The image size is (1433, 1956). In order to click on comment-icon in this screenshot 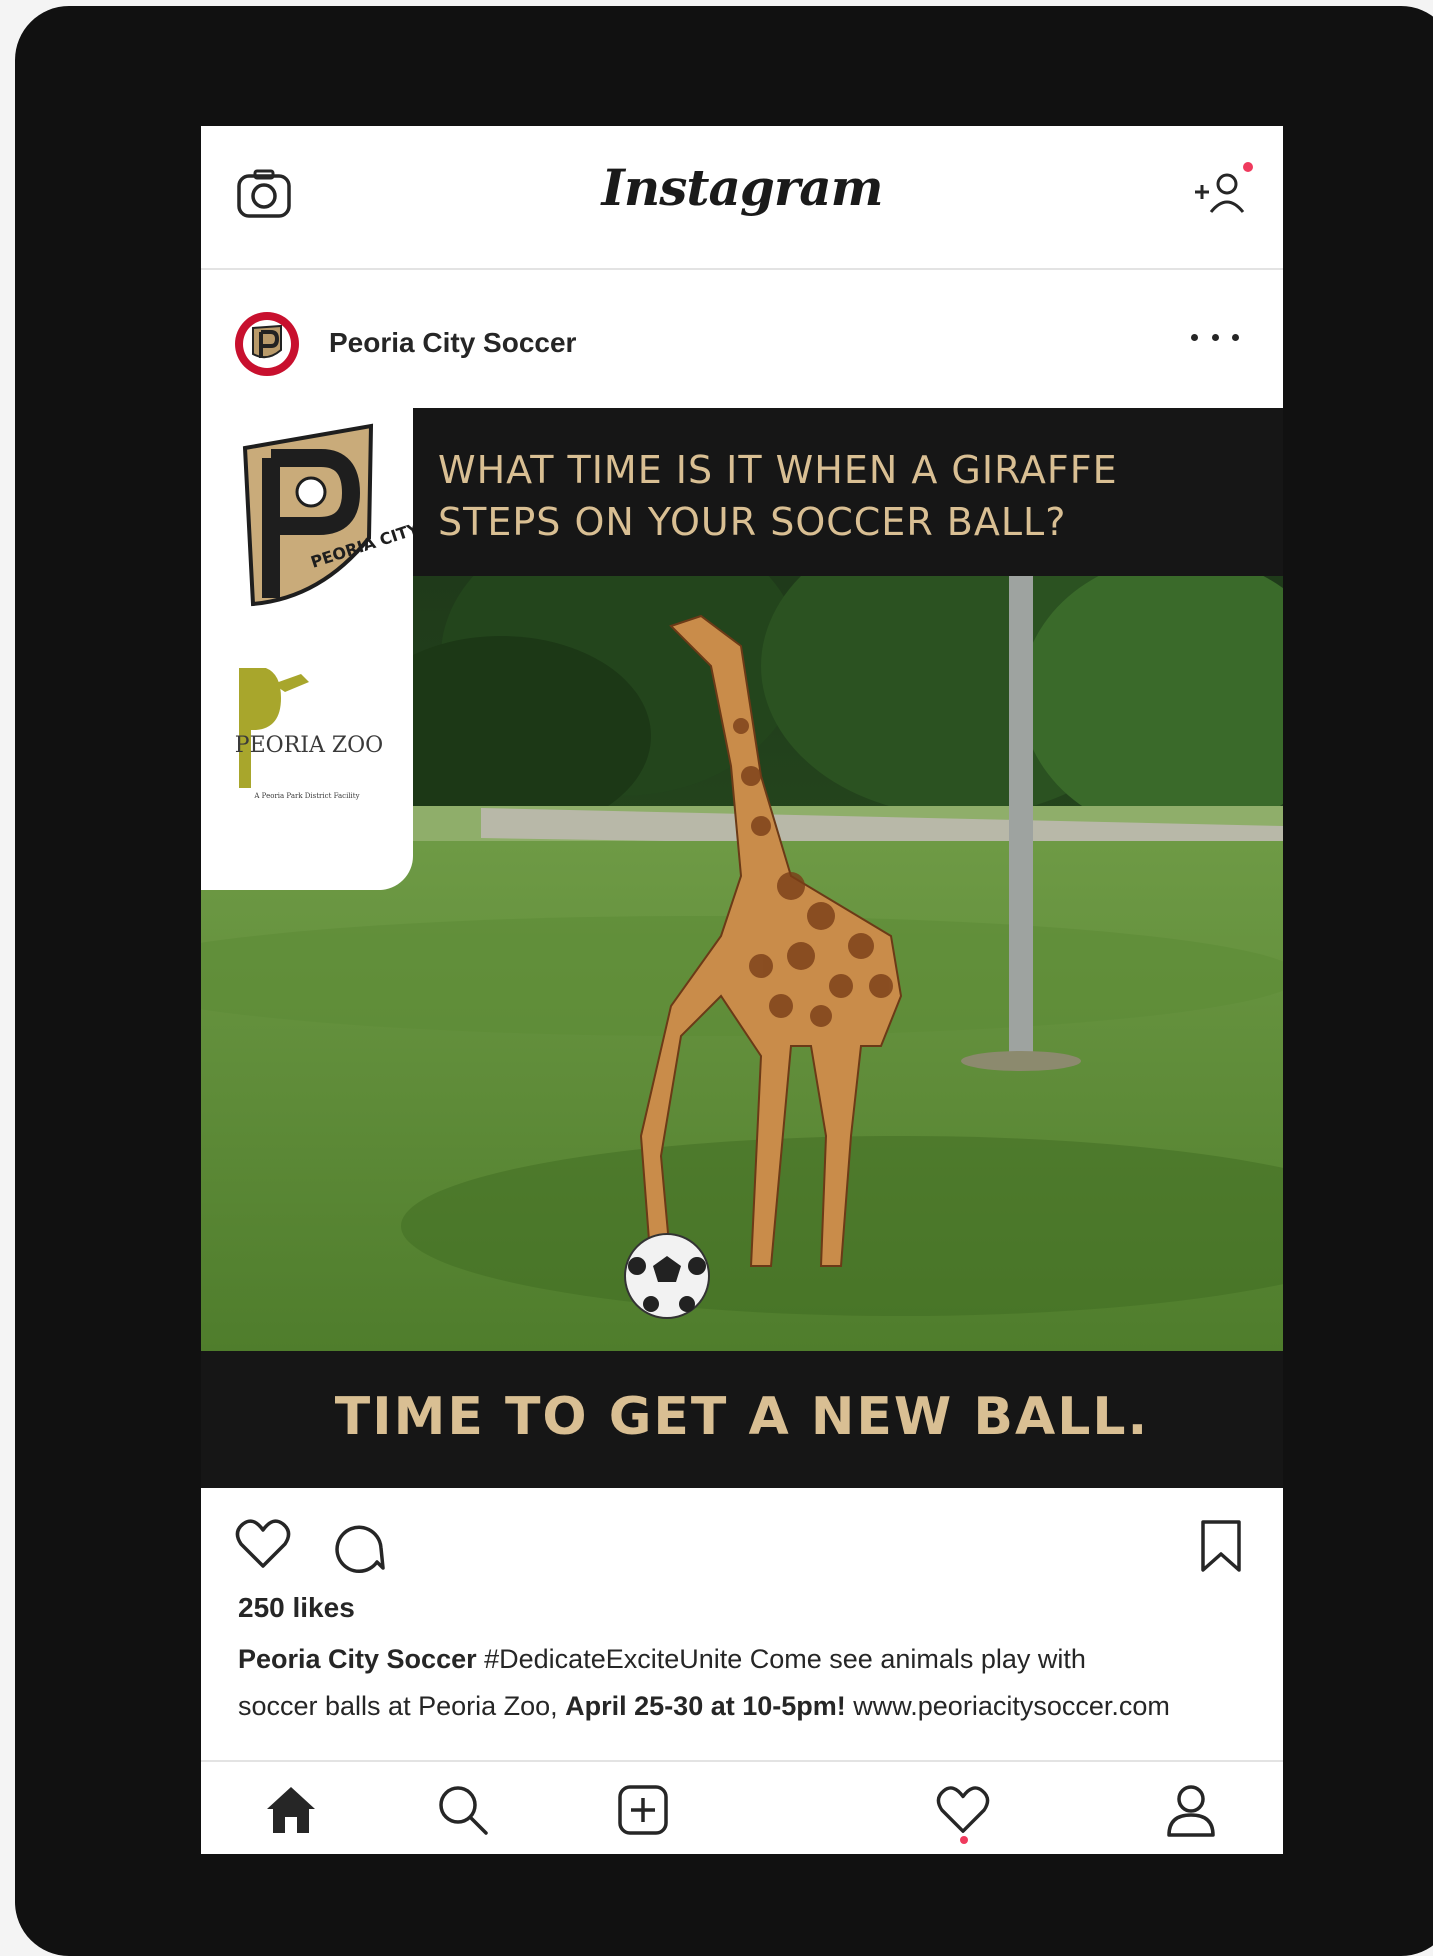, I will do `click(360, 1549)`.